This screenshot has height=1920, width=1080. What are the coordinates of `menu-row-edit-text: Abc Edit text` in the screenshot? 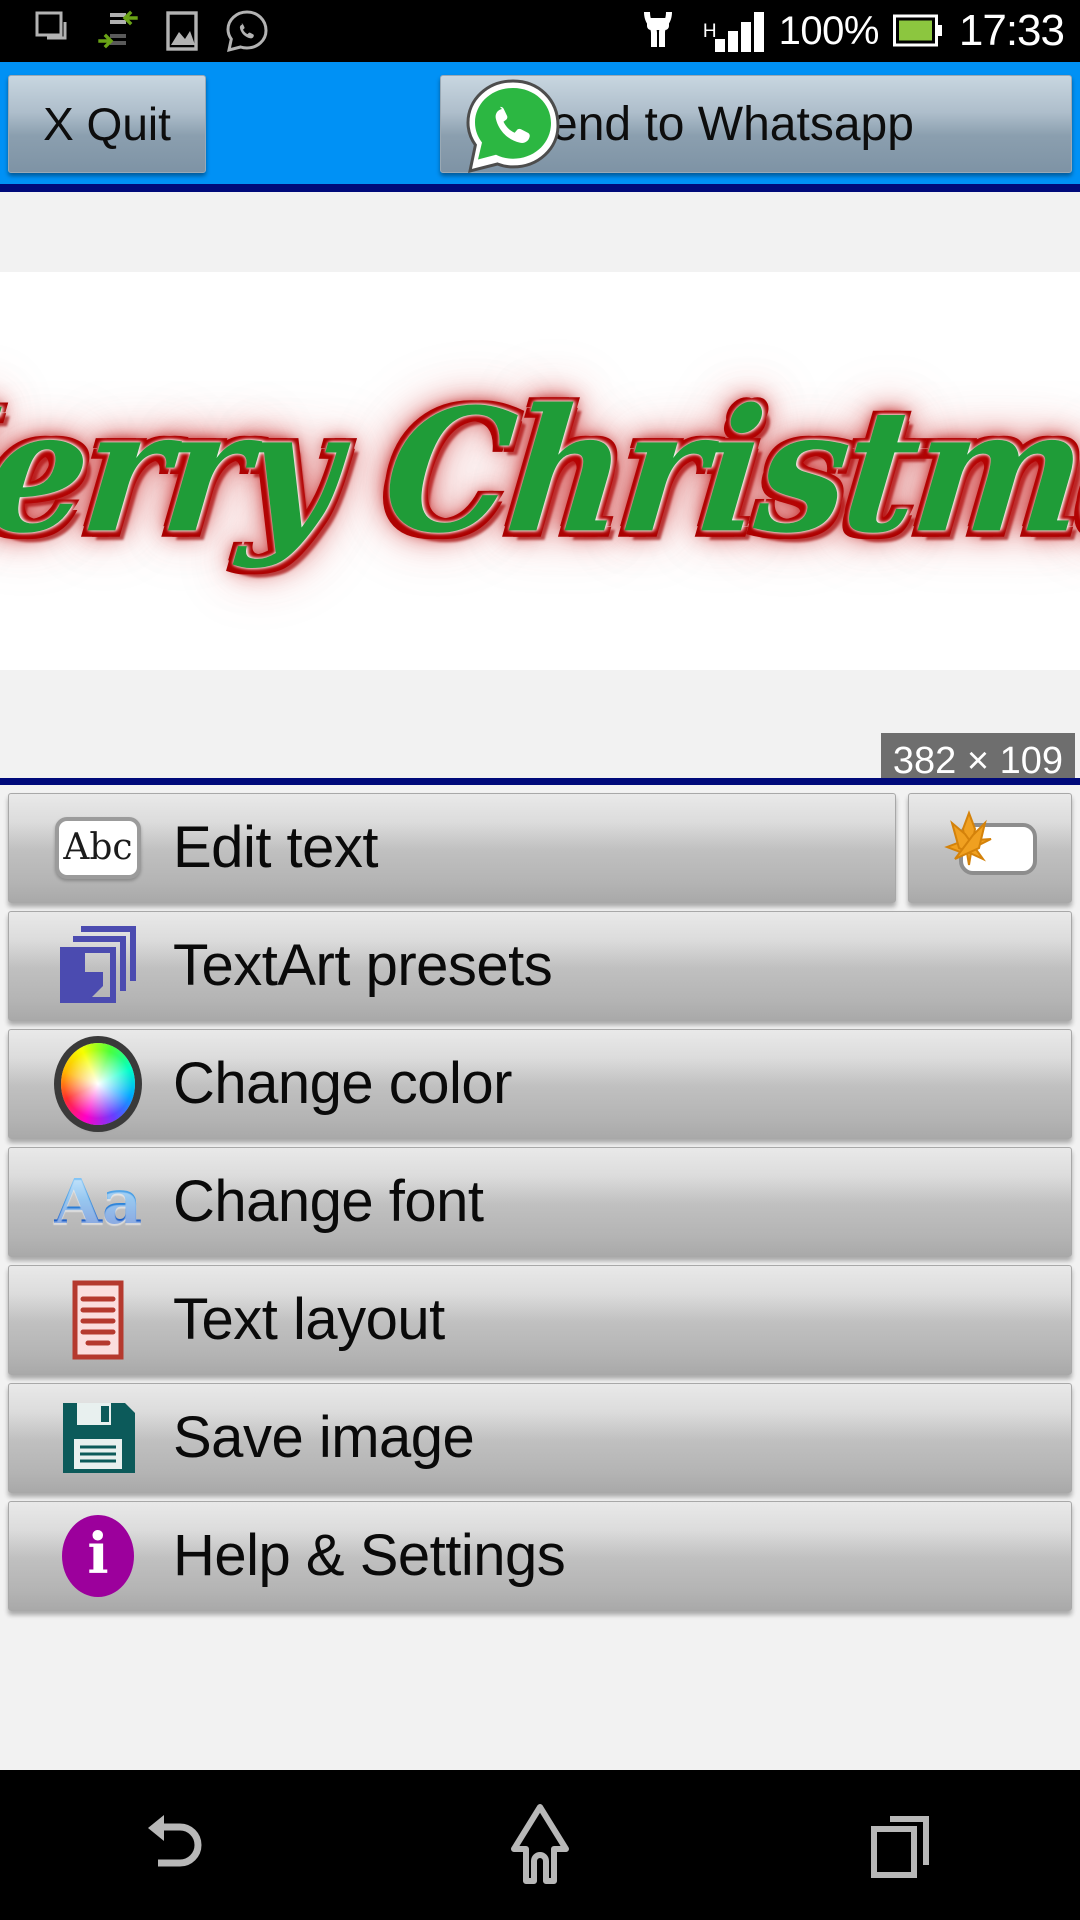 It's located at (540, 848).